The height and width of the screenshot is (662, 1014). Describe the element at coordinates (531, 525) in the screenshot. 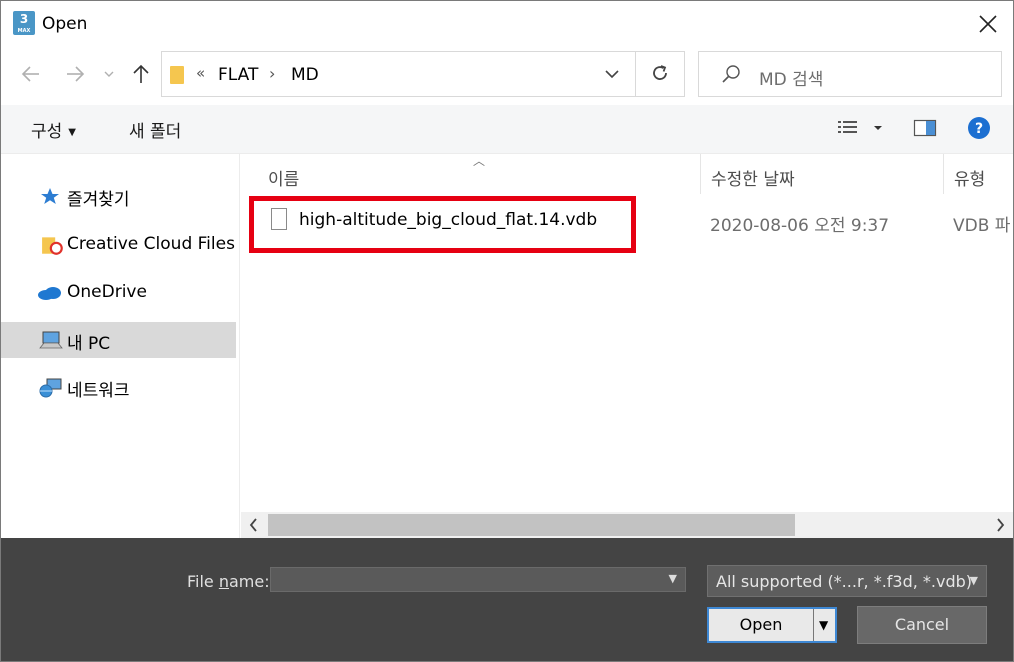

I see `scrollbar-thumb` at that location.